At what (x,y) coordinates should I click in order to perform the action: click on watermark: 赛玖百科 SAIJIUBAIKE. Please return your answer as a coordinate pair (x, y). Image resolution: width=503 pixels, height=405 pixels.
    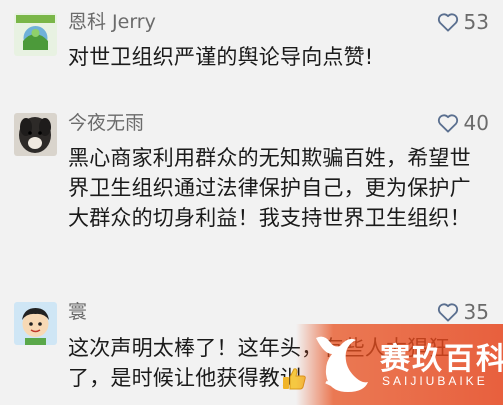
    Looking at the image, I should click on (399, 364).